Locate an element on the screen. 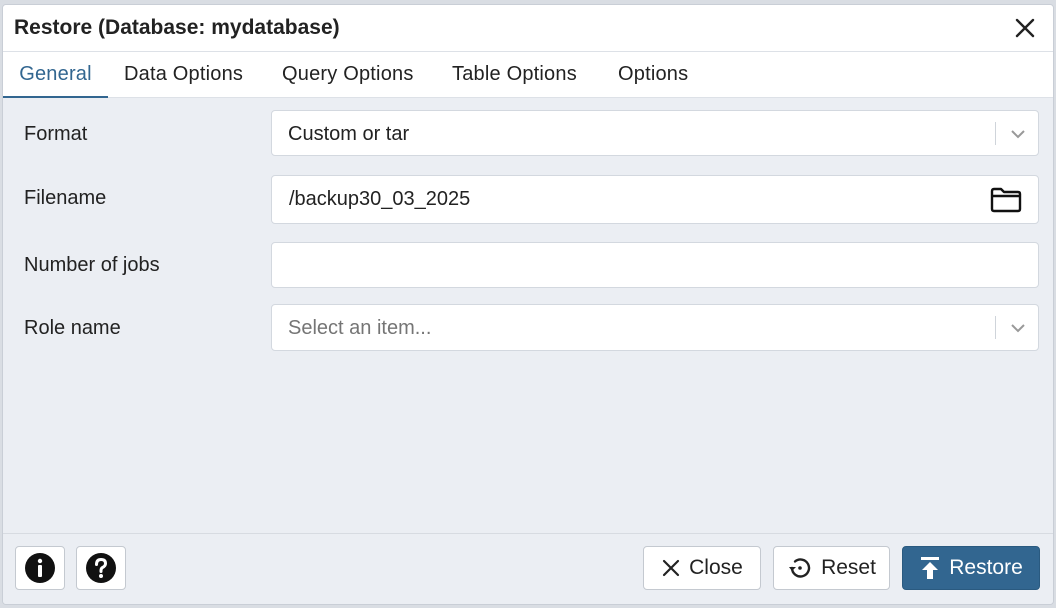 The width and height of the screenshot is (1056, 608). close-button: Close is located at coordinates (702, 568).